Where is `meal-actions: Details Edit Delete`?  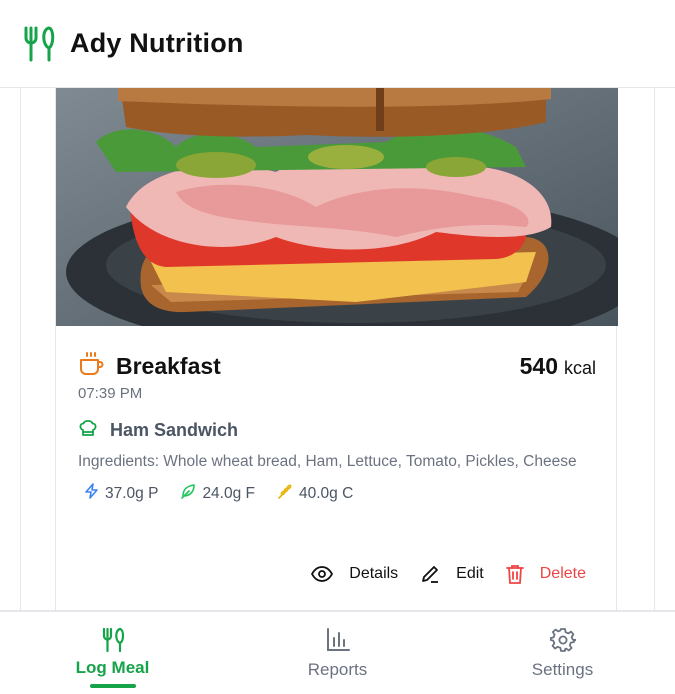 meal-actions: Details Edit Delete is located at coordinates (437, 574).